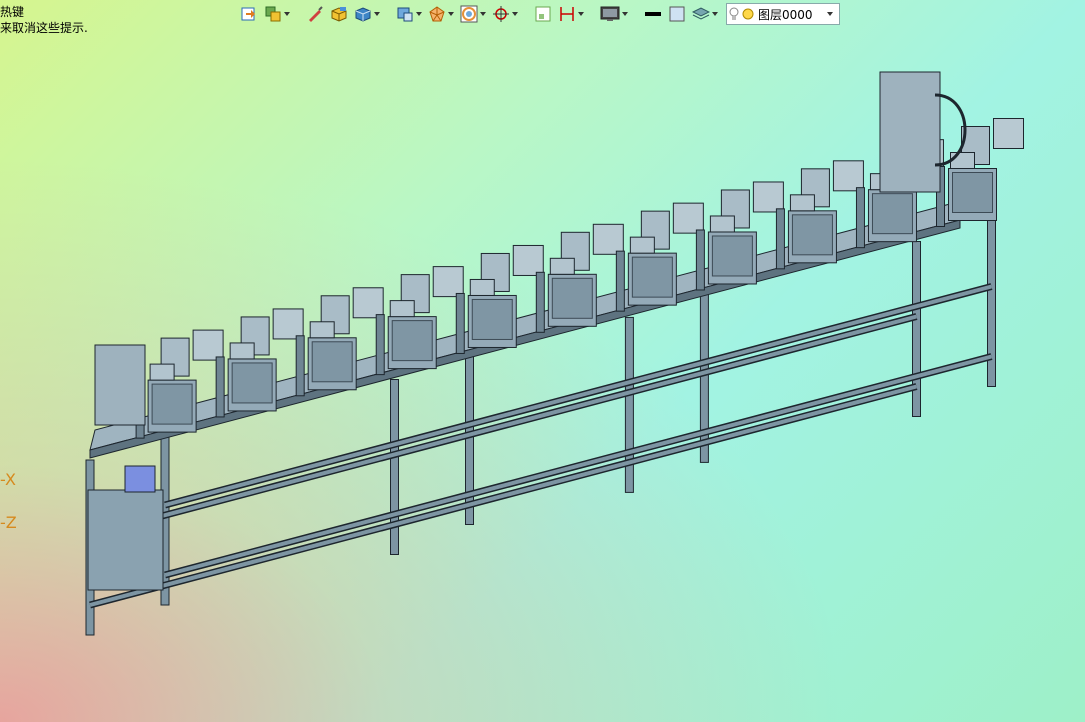 Image resolution: width=1085 pixels, height=722 pixels. What do you see at coordinates (125, 540) in the screenshot?
I see `control-cabinet` at bounding box center [125, 540].